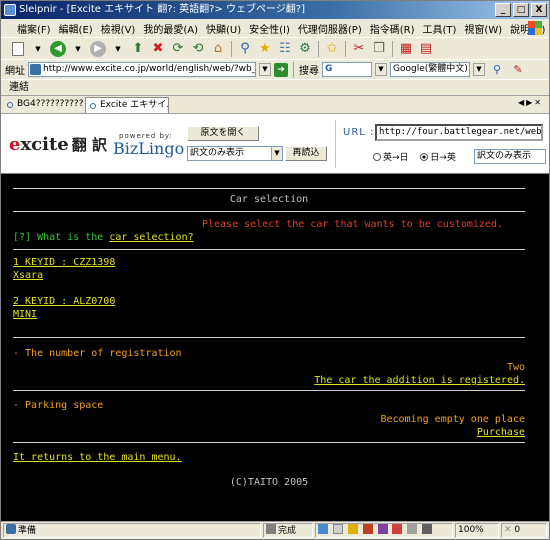  I want to click on activex-icon, so click(382, 529).